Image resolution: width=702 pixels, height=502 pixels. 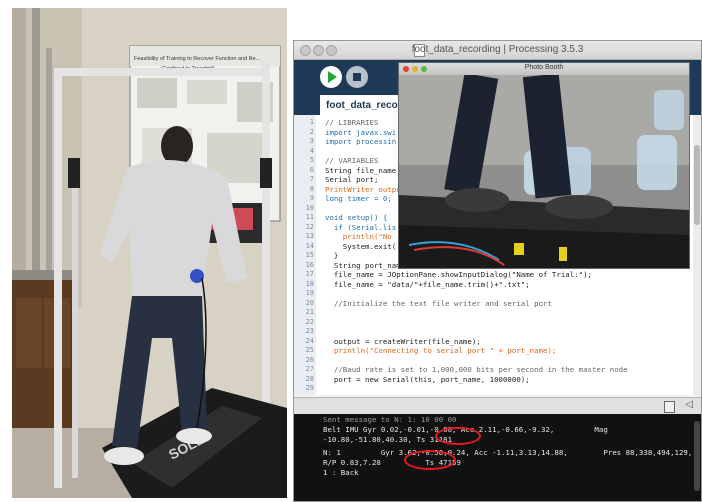 I want to click on window-title: foot_data_recording | Processing 3.5.3, so click(x=497, y=49).